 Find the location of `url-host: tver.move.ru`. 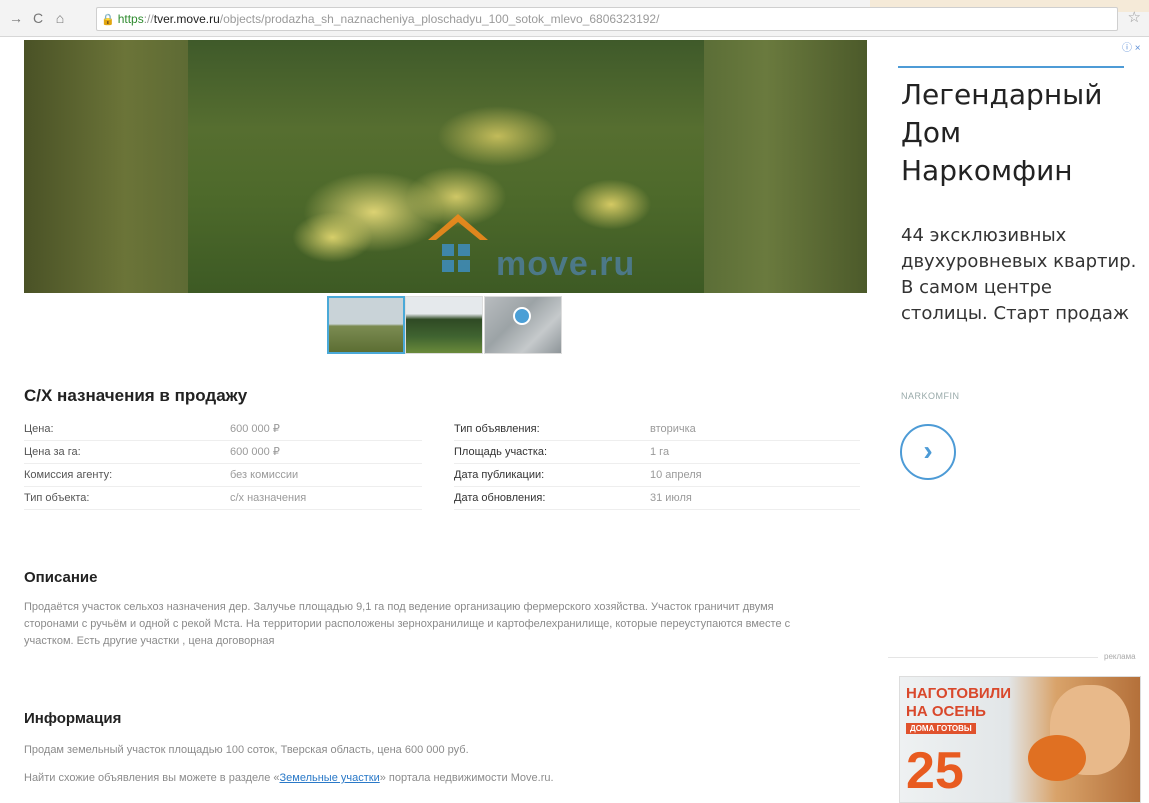

url-host: tver.move.ru is located at coordinates (186, 19).